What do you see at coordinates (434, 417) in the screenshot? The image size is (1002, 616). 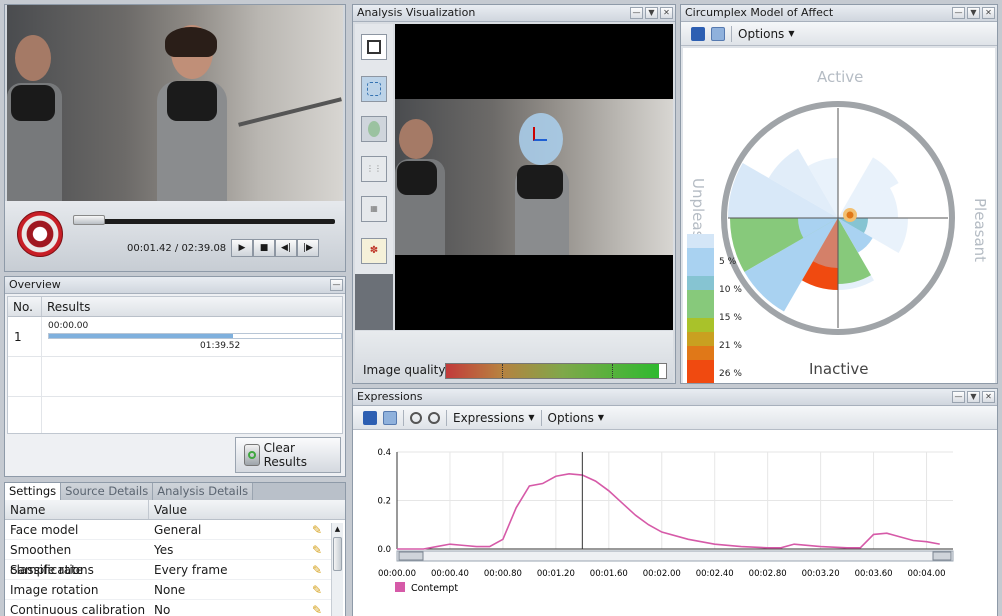 I see `zoom-out-icon` at bounding box center [434, 417].